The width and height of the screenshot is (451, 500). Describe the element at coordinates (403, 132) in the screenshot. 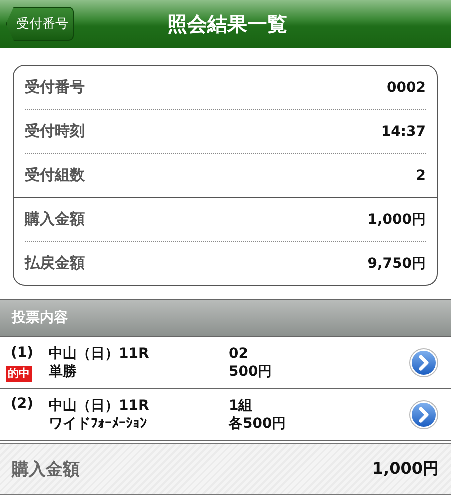

I see `field-value: 14:37` at that location.